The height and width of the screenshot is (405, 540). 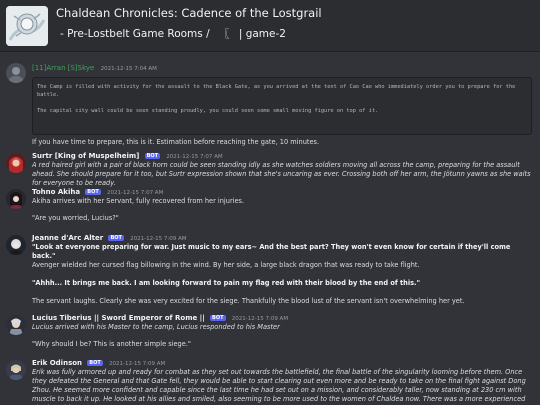 I want to click on bracket-glyph: 〖, so click(x=224, y=34).